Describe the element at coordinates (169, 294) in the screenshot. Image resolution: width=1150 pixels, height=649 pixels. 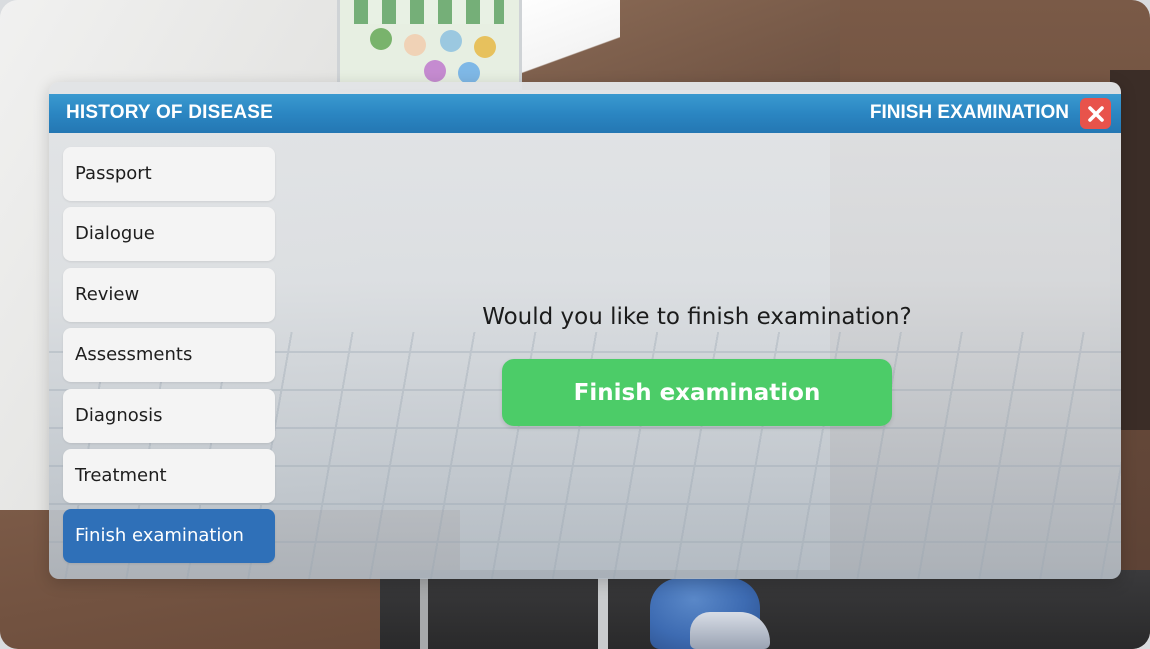
I see `sidebar-item-review: Review` at that location.